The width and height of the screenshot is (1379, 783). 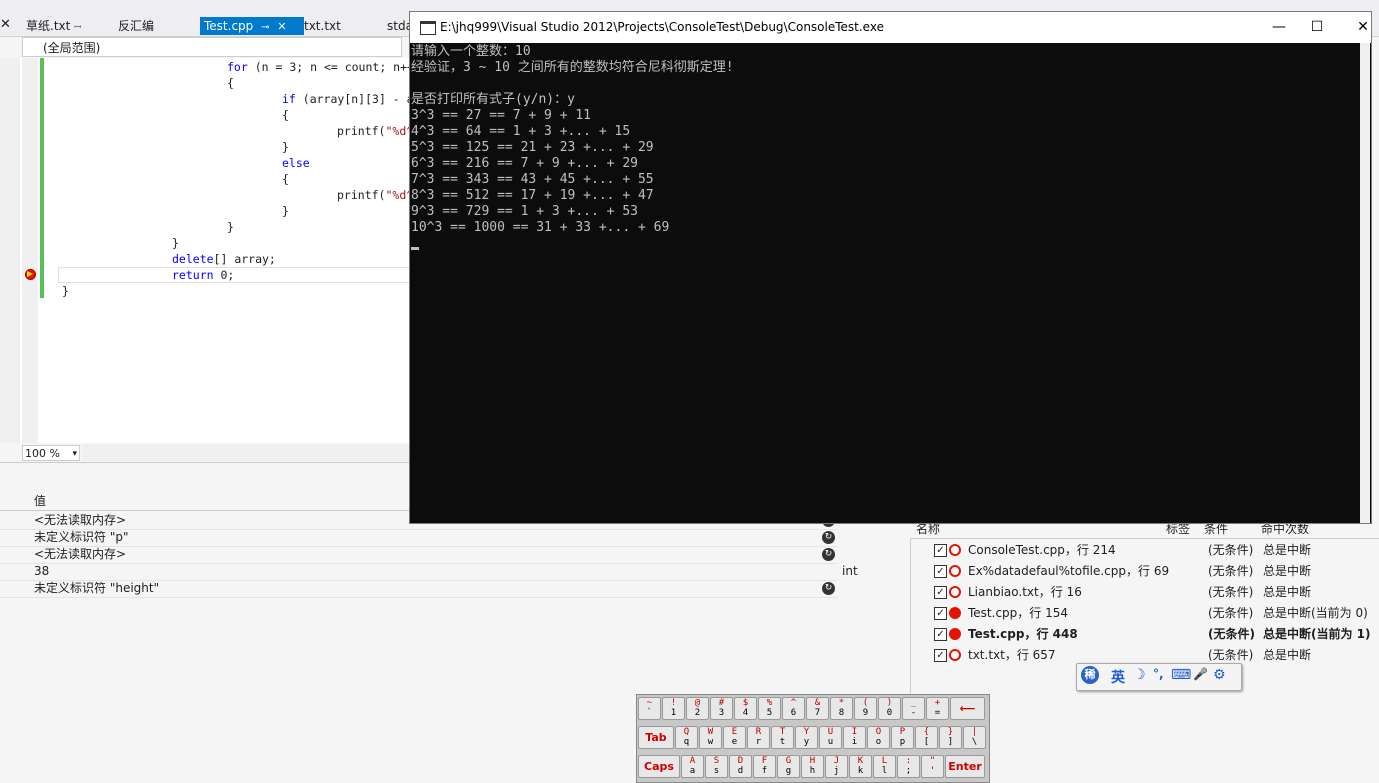 What do you see at coordinates (212, 47) in the screenshot?
I see `scope-dropdown: (全局范围)` at bounding box center [212, 47].